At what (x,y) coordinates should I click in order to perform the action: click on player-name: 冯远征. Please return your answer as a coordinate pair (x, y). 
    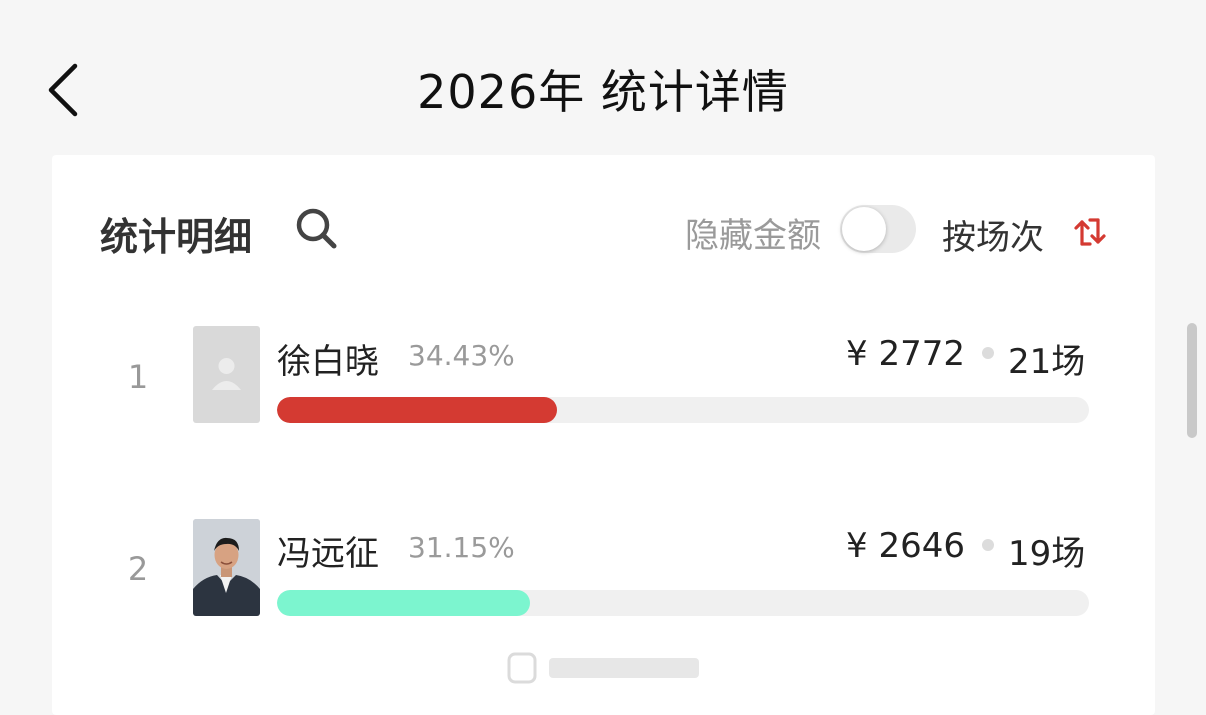
    Looking at the image, I should click on (328, 554).